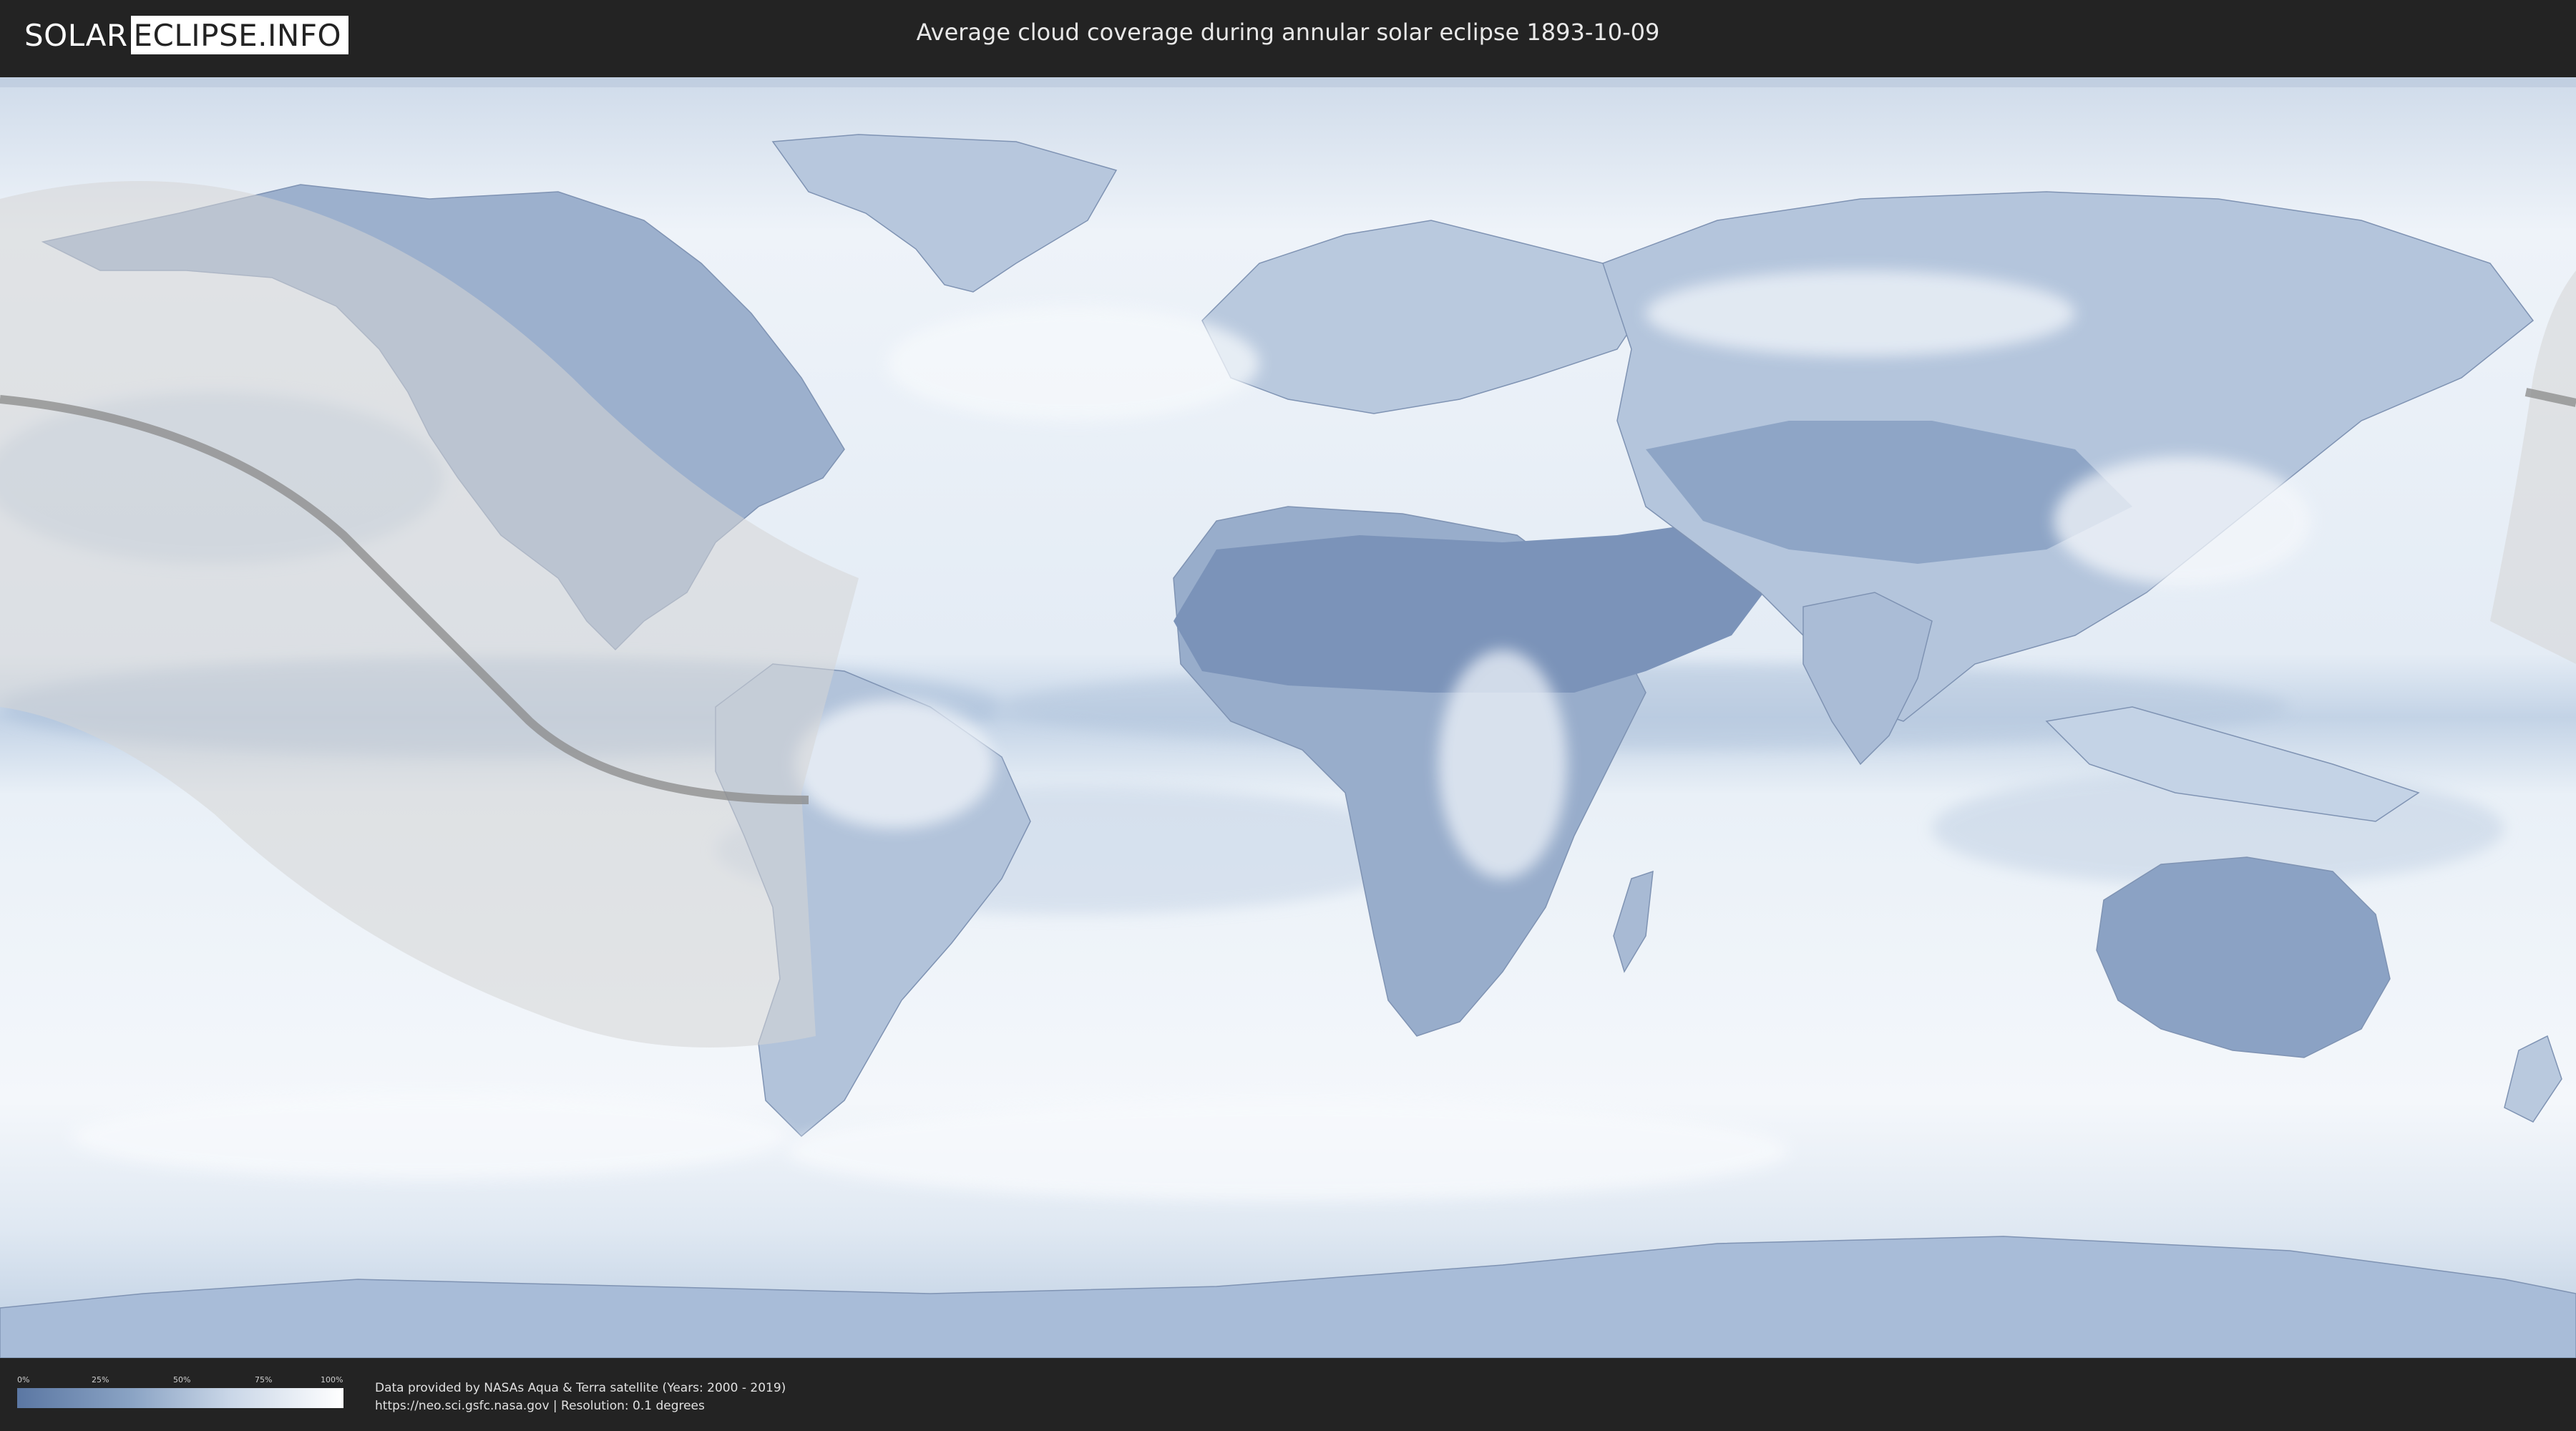 This screenshot has height=1431, width=2576. I want to click on legend-color-bar, so click(180, 1398).